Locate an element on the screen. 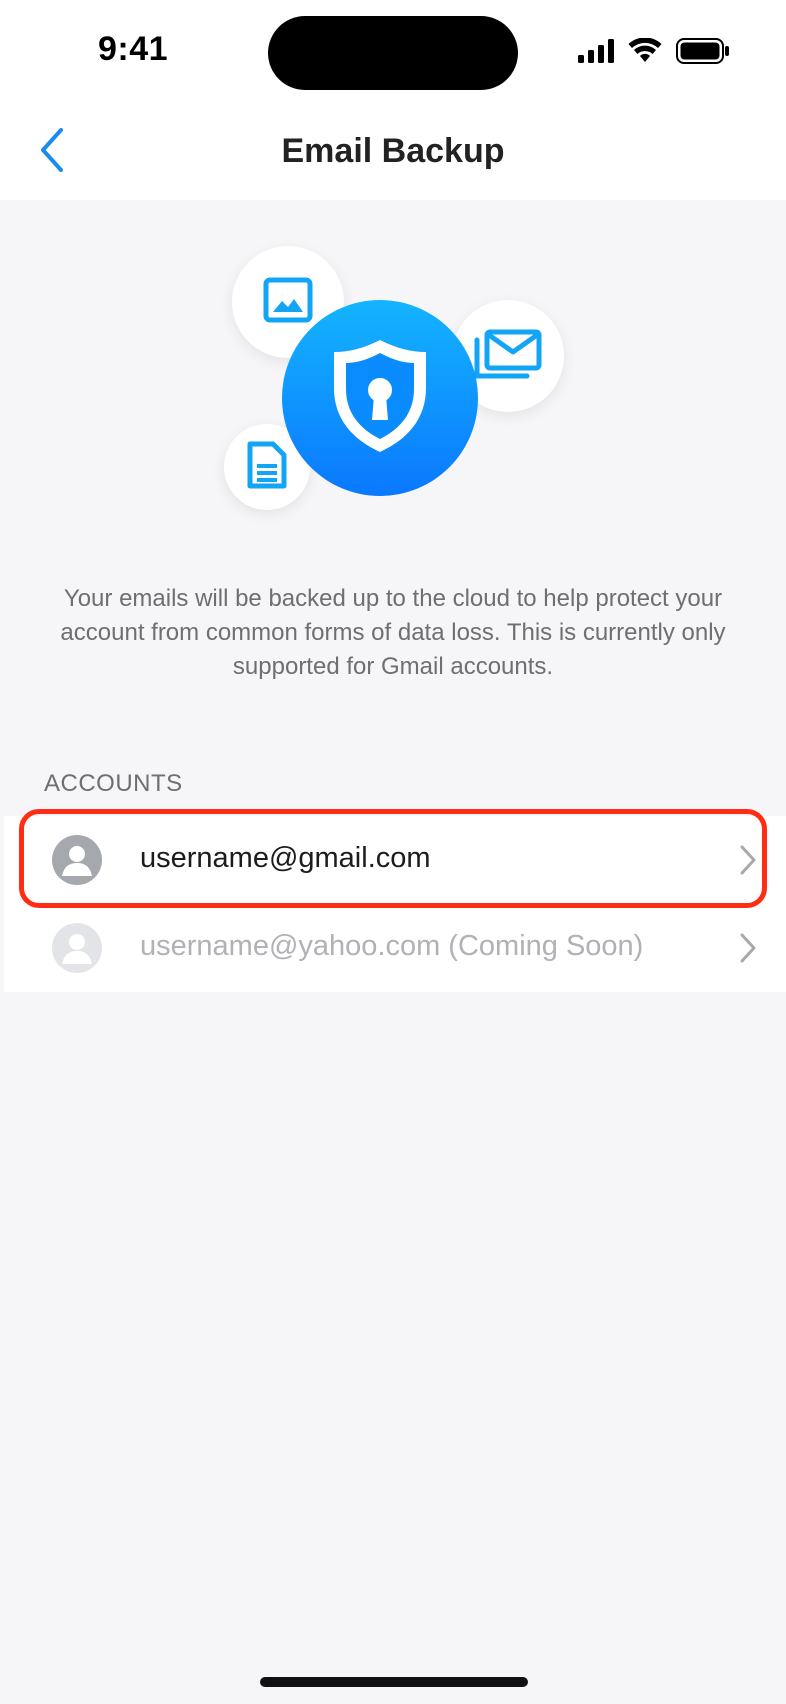  shield-lock-icon is located at coordinates (380, 398).